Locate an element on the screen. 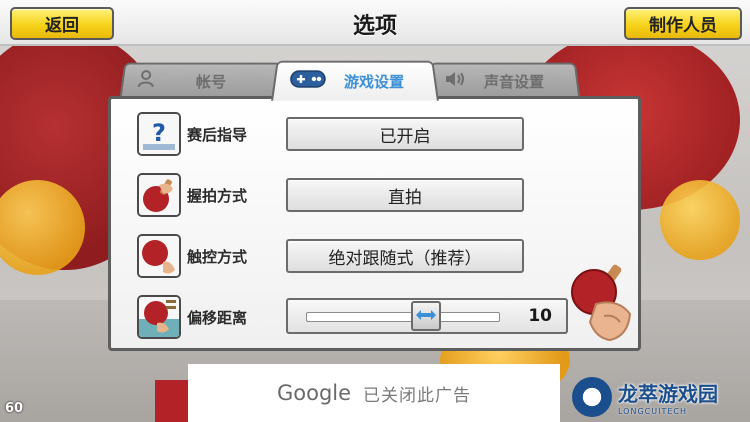 The height and width of the screenshot is (422, 750). speaker-icon is located at coordinates (455, 81).